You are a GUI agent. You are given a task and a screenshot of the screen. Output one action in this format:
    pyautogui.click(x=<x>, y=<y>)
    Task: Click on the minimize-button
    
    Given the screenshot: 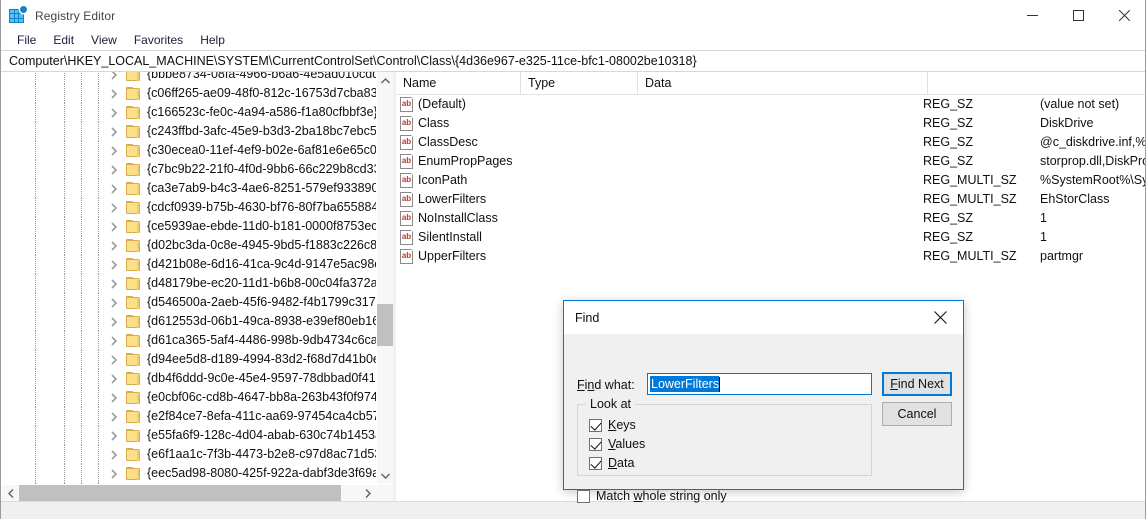 What is the action you would take?
    pyautogui.click(x=1032, y=15)
    